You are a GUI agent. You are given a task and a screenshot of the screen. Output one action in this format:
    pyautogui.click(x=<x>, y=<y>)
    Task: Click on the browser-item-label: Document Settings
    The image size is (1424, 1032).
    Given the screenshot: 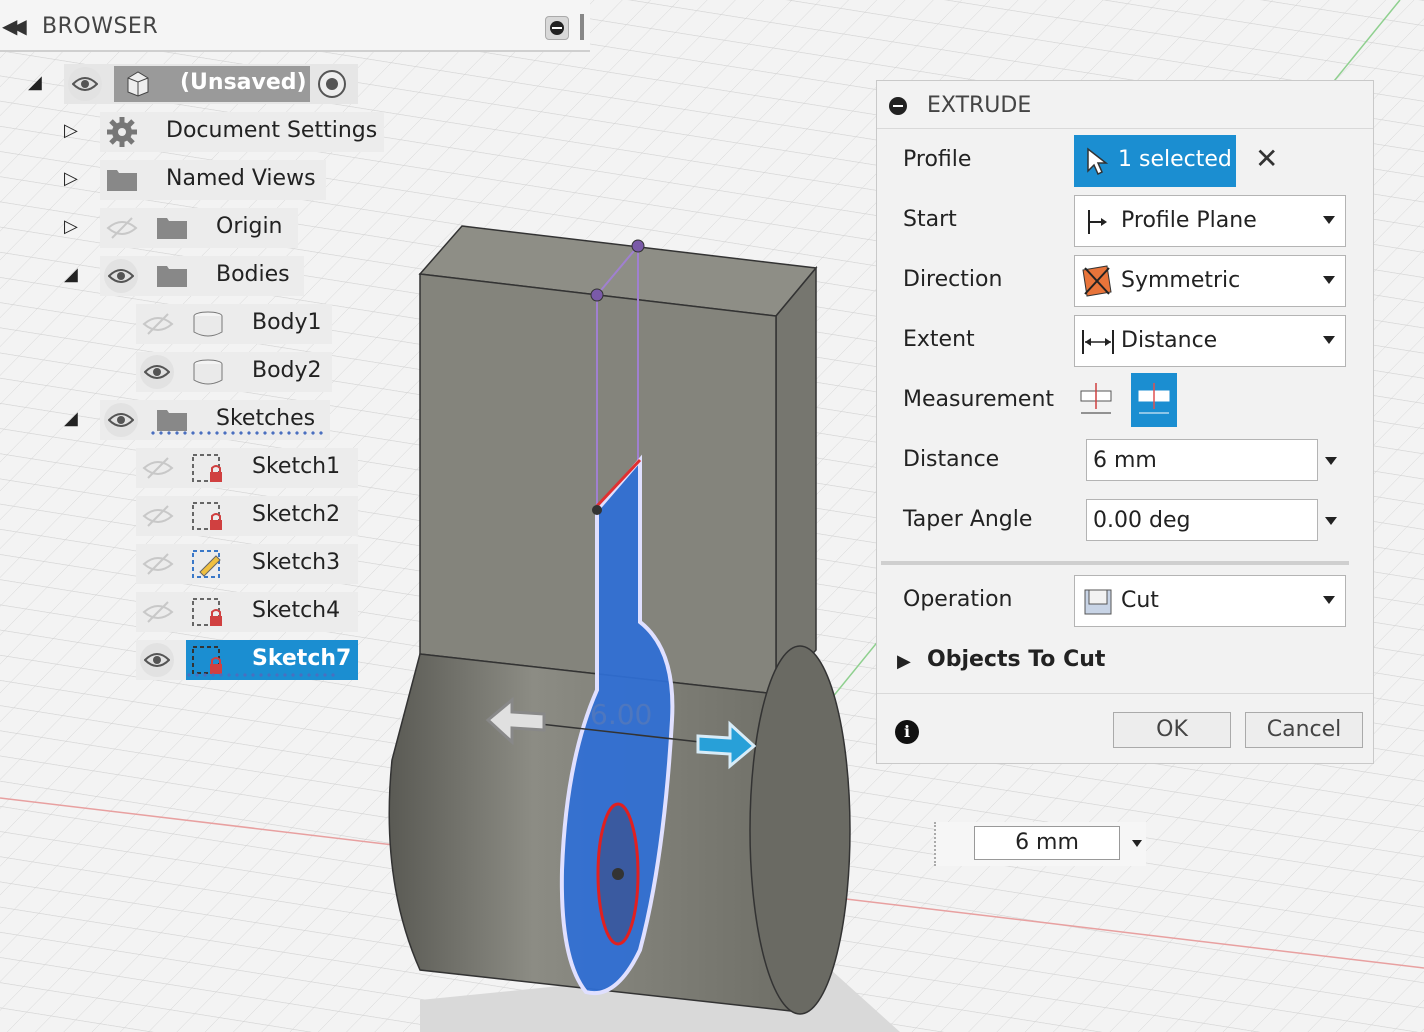 What is the action you would take?
    pyautogui.click(x=272, y=130)
    